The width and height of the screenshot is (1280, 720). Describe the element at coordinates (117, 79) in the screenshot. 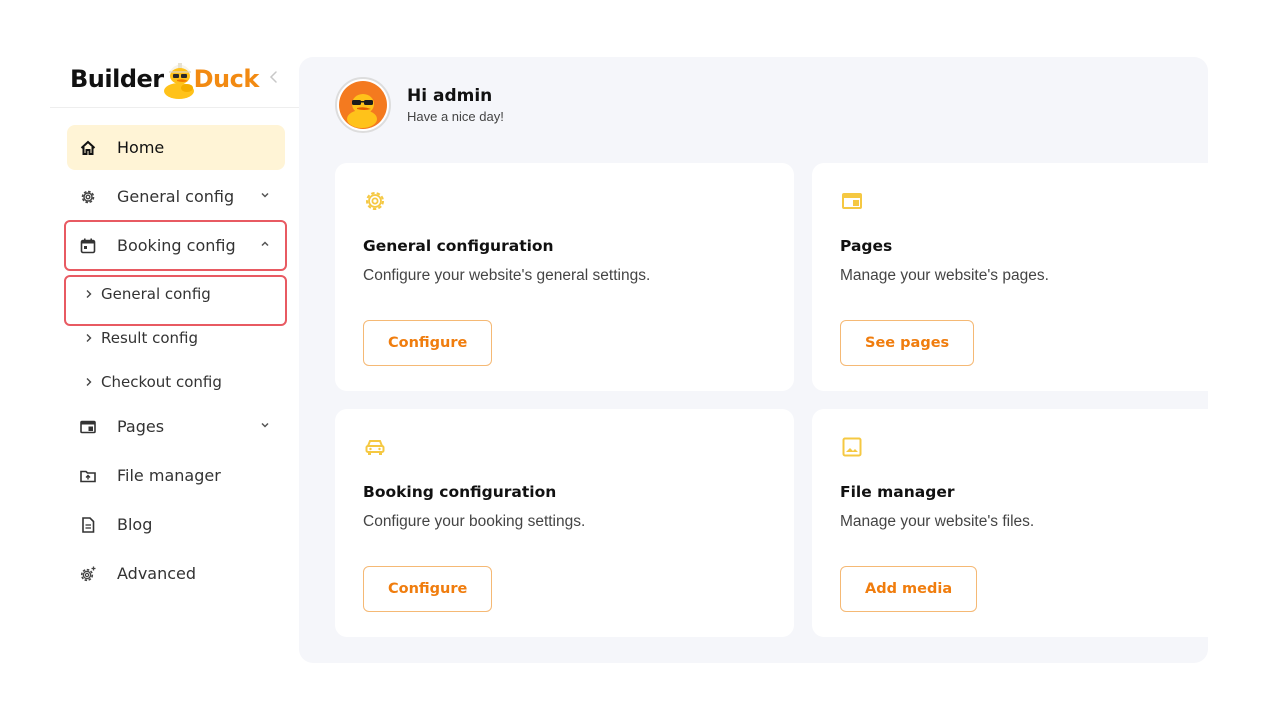

I see `brand-name-part1: Builder` at that location.